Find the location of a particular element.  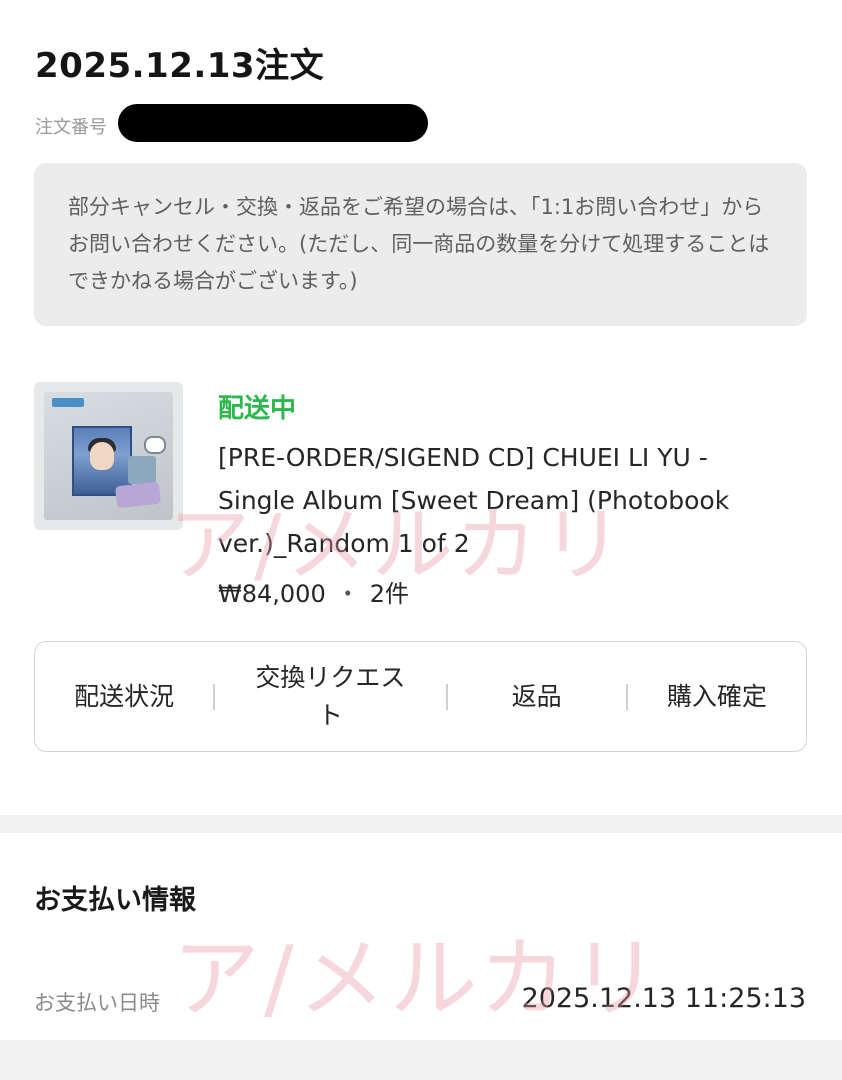

product-price: ₩84,000 is located at coordinates (272, 594).